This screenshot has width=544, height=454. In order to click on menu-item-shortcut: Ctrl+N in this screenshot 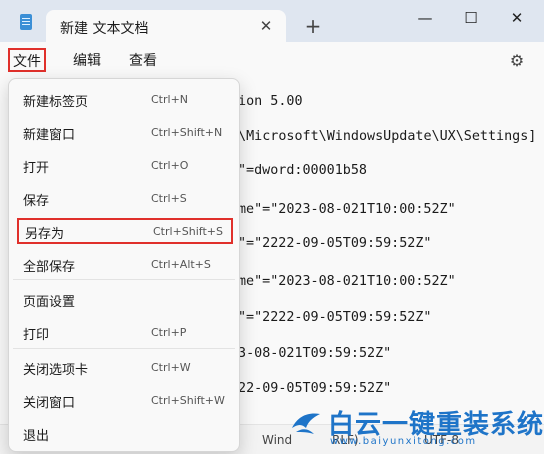, I will do `click(170, 99)`.